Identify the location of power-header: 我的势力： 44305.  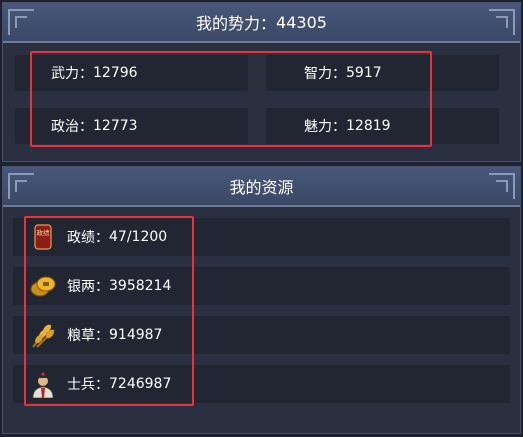
(261, 23).